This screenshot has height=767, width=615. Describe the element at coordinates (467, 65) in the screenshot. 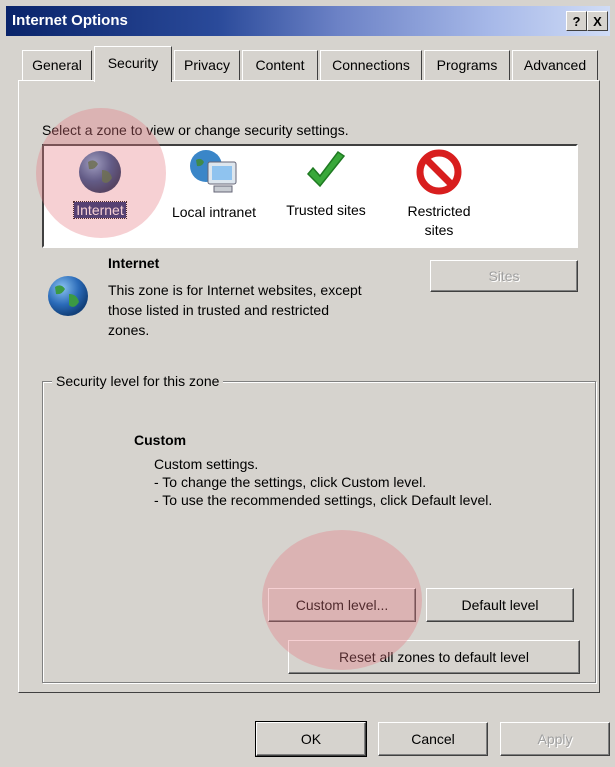

I see `tab-programs: Programs` at that location.